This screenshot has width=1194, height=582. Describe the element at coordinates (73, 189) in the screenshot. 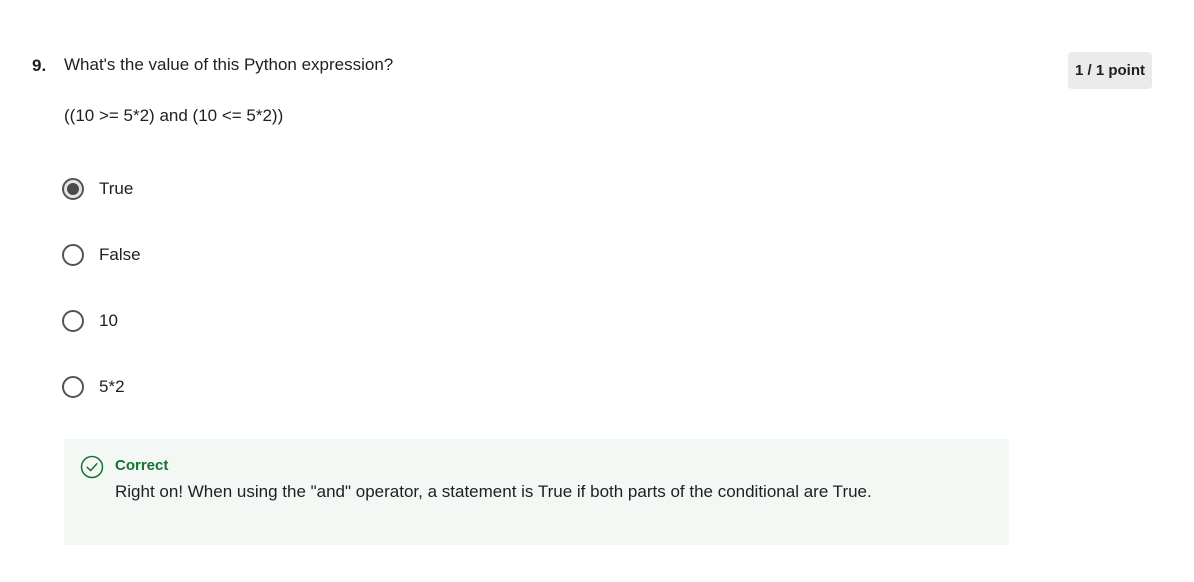

I see `radio-selected-icon` at that location.